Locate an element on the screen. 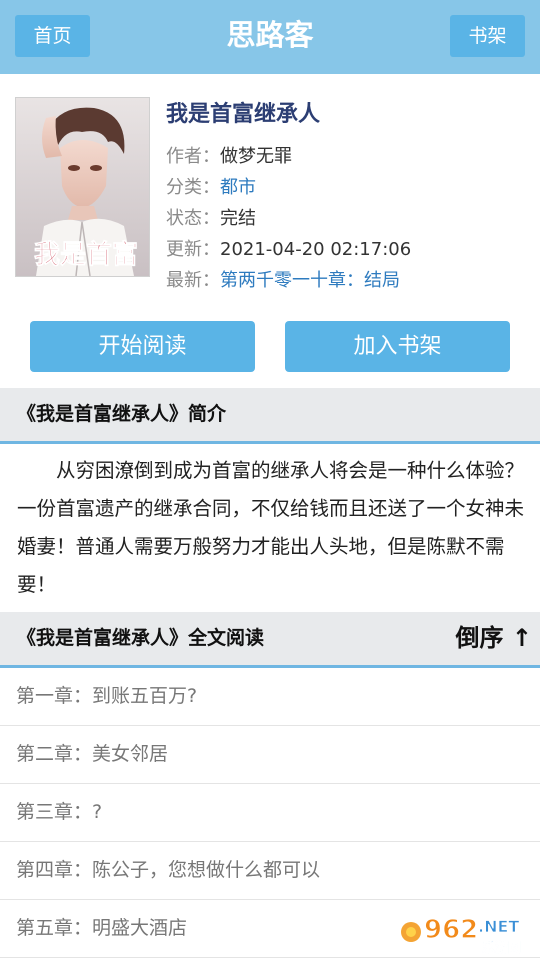  chapter-item: 第三章：? is located at coordinates (270, 813).